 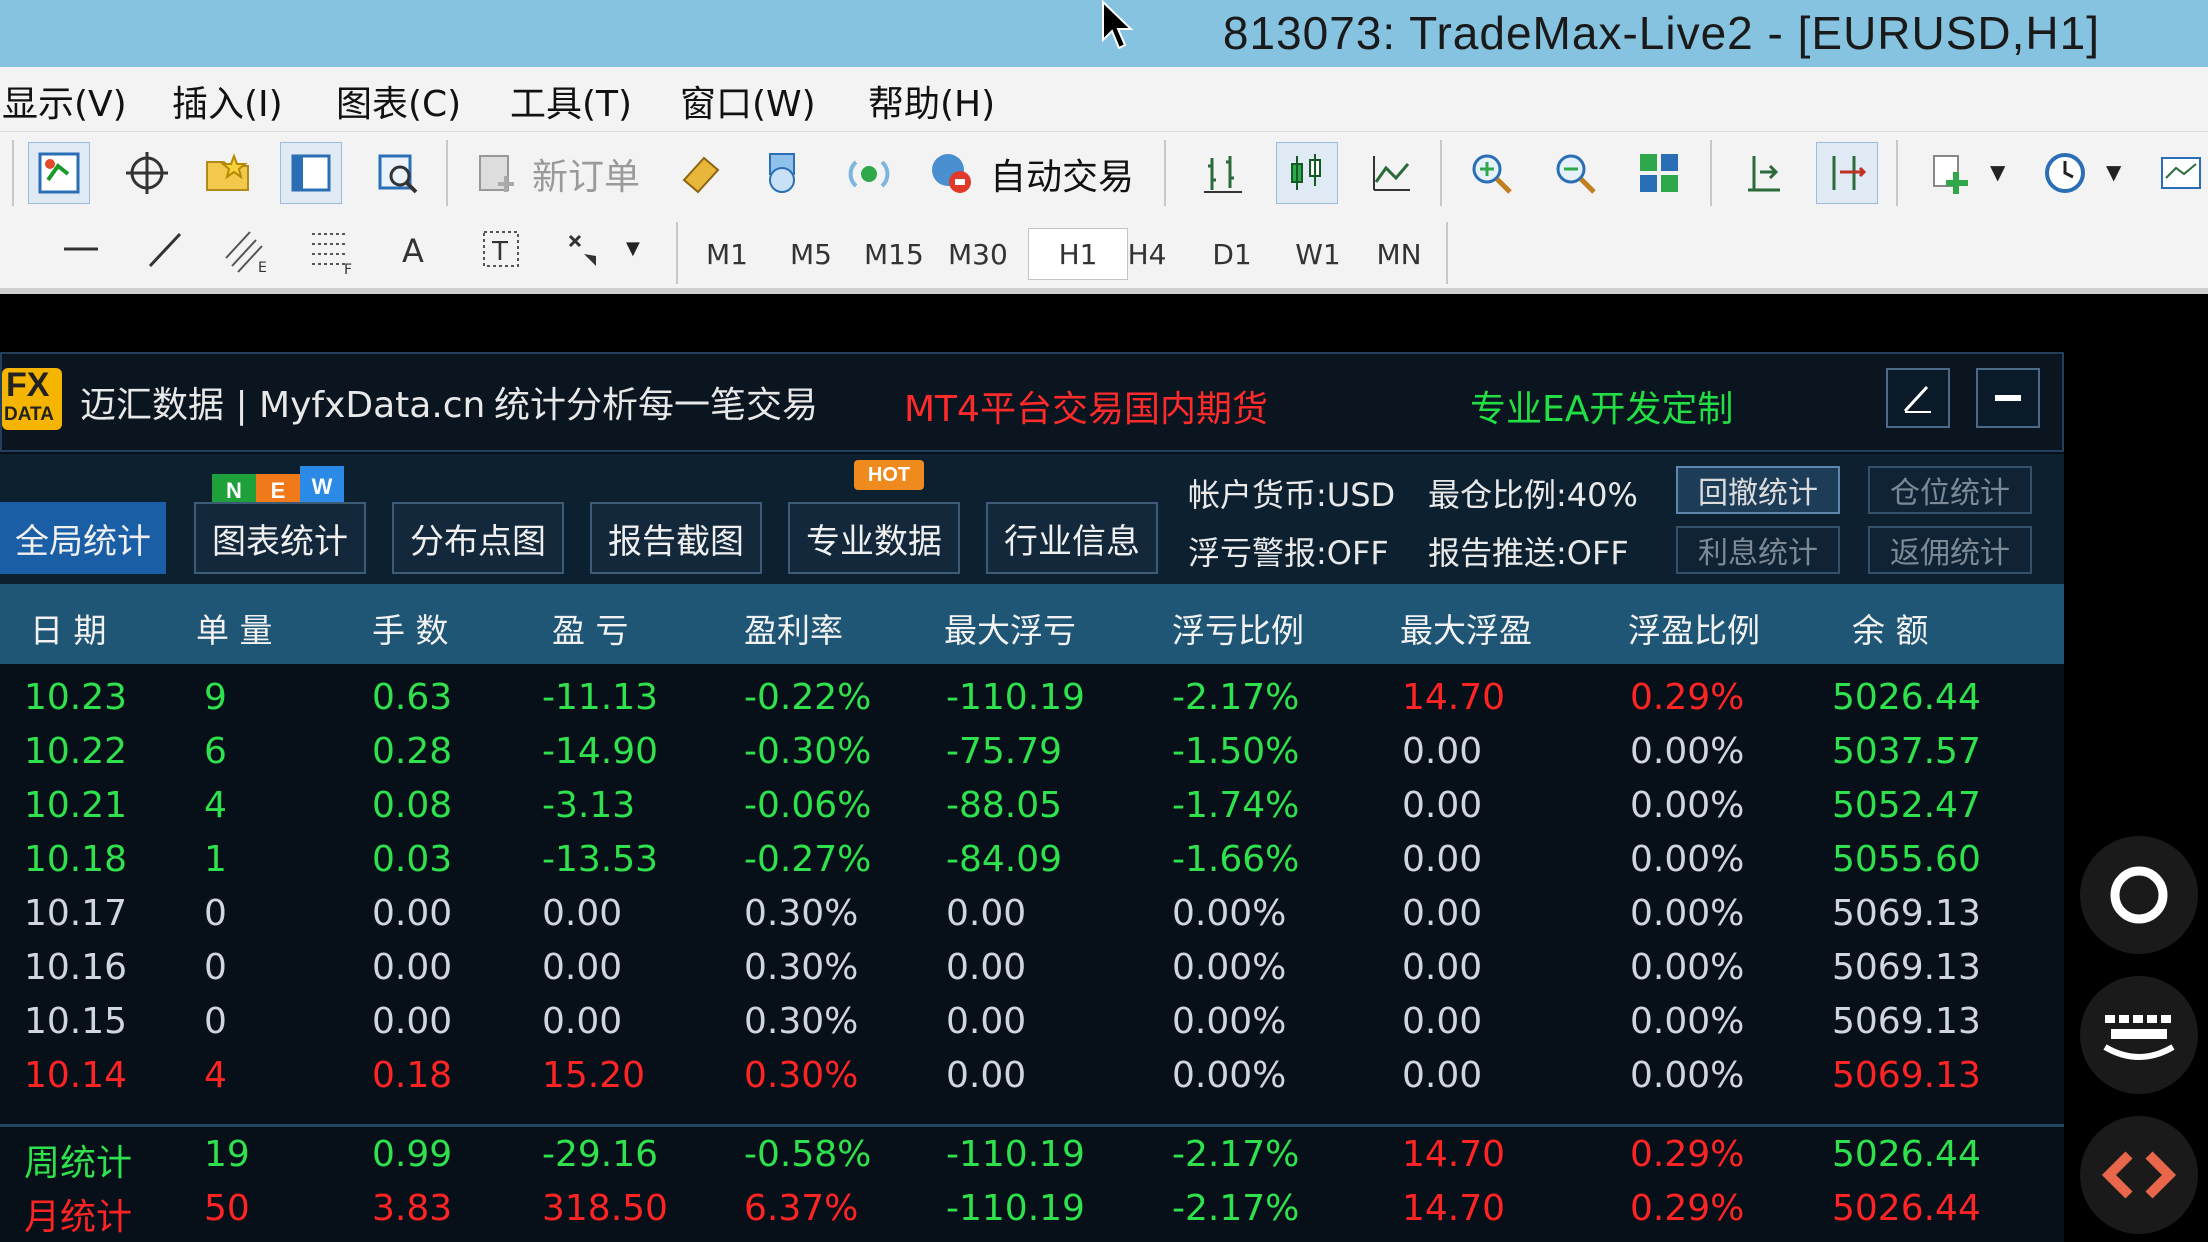 What do you see at coordinates (229, 173) in the screenshot?
I see `profiles-icon` at bounding box center [229, 173].